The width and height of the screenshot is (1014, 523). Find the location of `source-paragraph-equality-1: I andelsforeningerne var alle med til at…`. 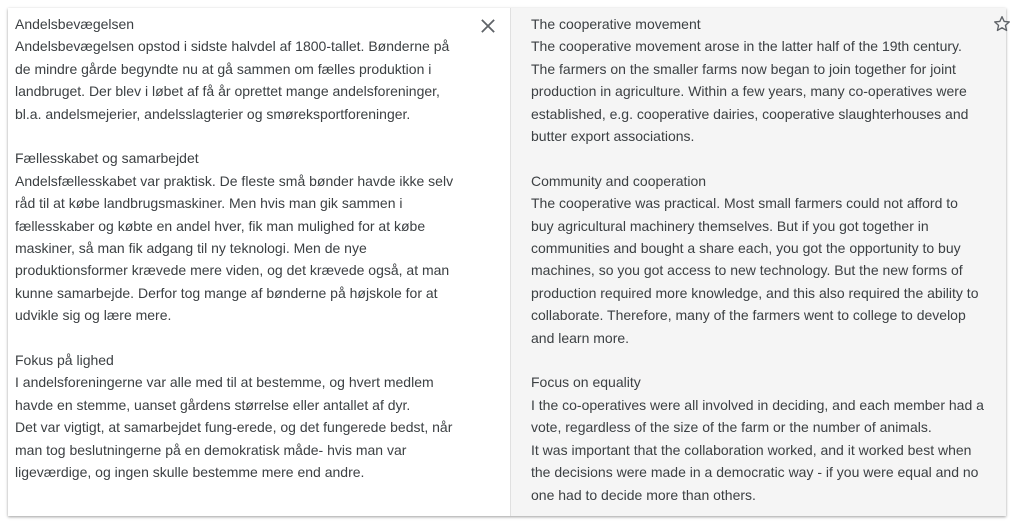

source-paragraph-equality-1: I andelsforeningerne var alle med til at… is located at coordinates (224, 393).